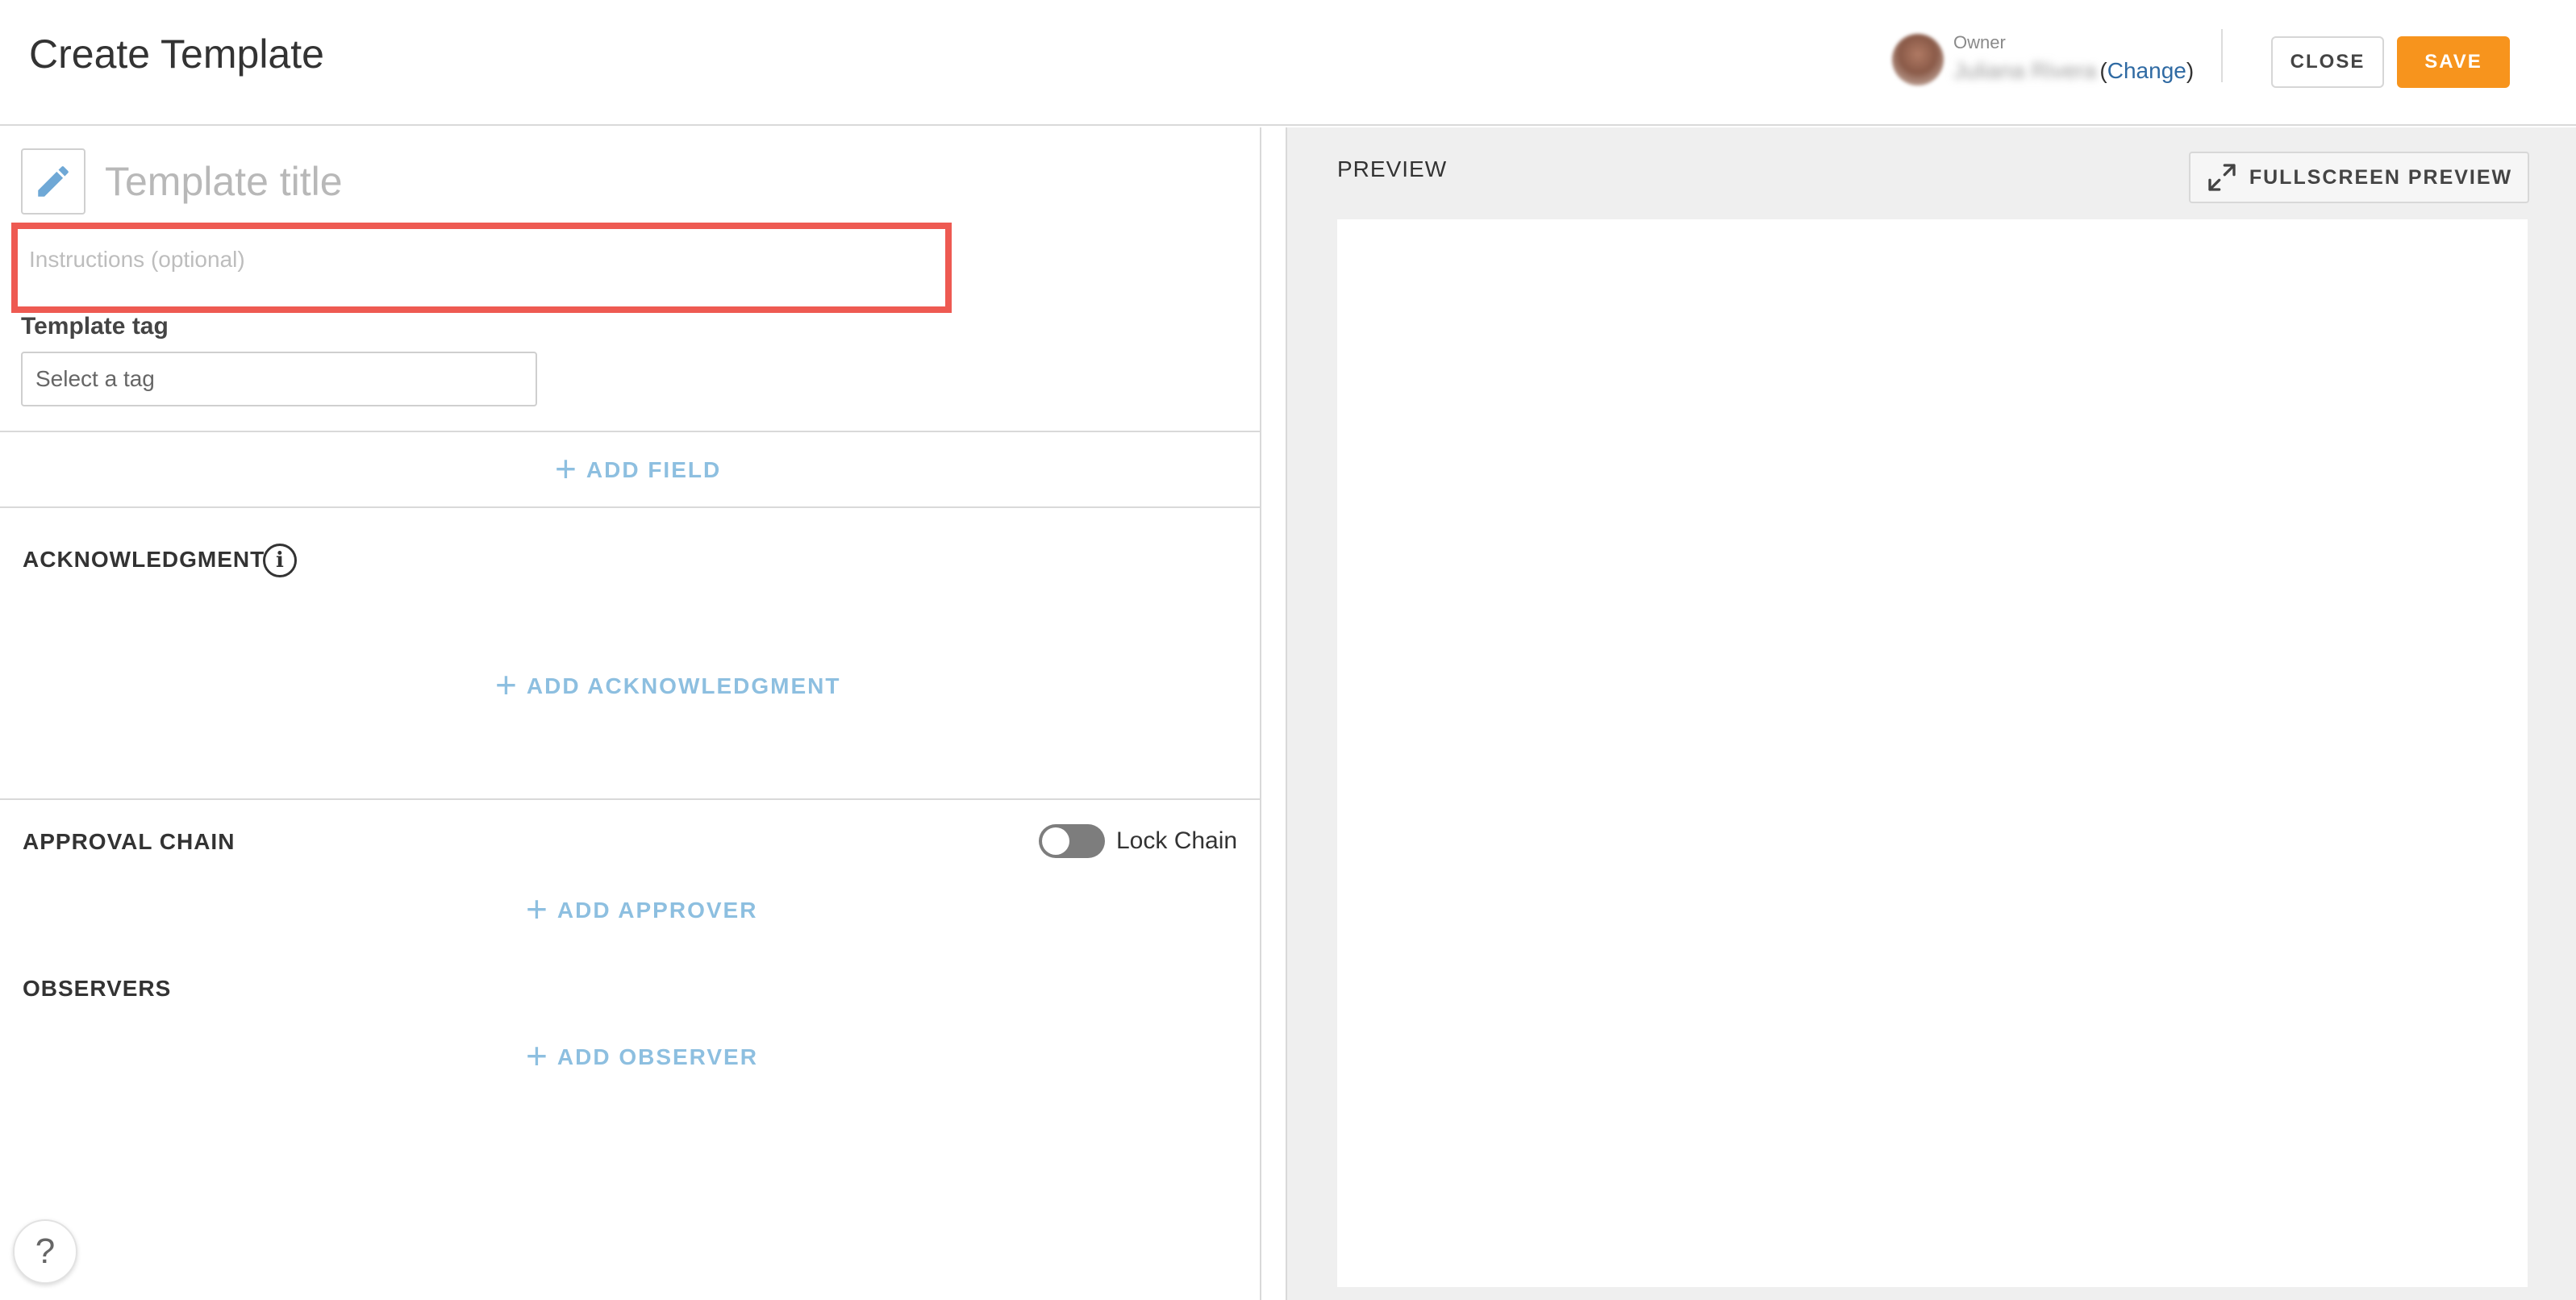 Image resolution: width=2576 pixels, height=1300 pixels. I want to click on instructions-highlight, so click(481, 268).